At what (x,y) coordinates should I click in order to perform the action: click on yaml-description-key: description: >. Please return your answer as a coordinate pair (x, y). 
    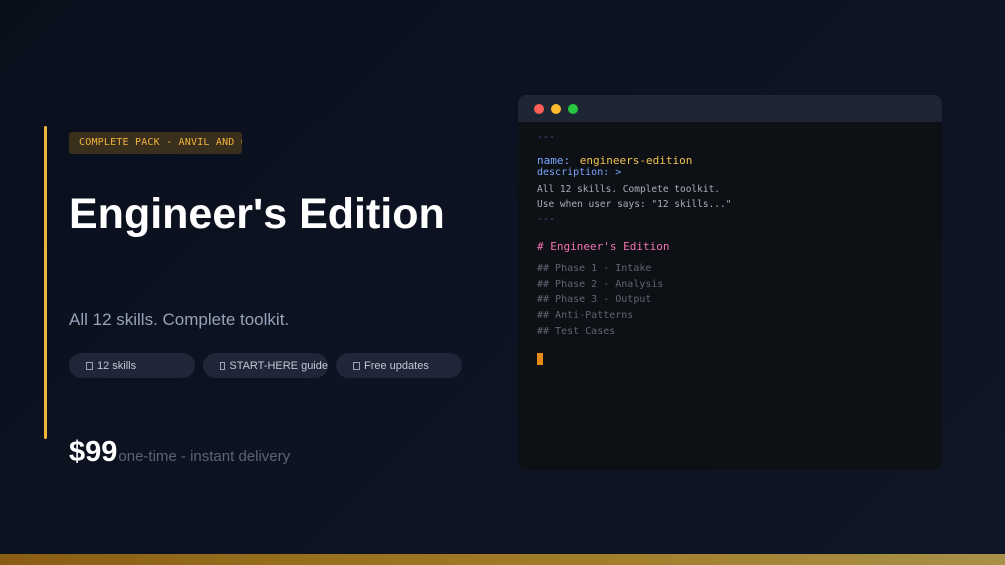
    Looking at the image, I should click on (579, 172).